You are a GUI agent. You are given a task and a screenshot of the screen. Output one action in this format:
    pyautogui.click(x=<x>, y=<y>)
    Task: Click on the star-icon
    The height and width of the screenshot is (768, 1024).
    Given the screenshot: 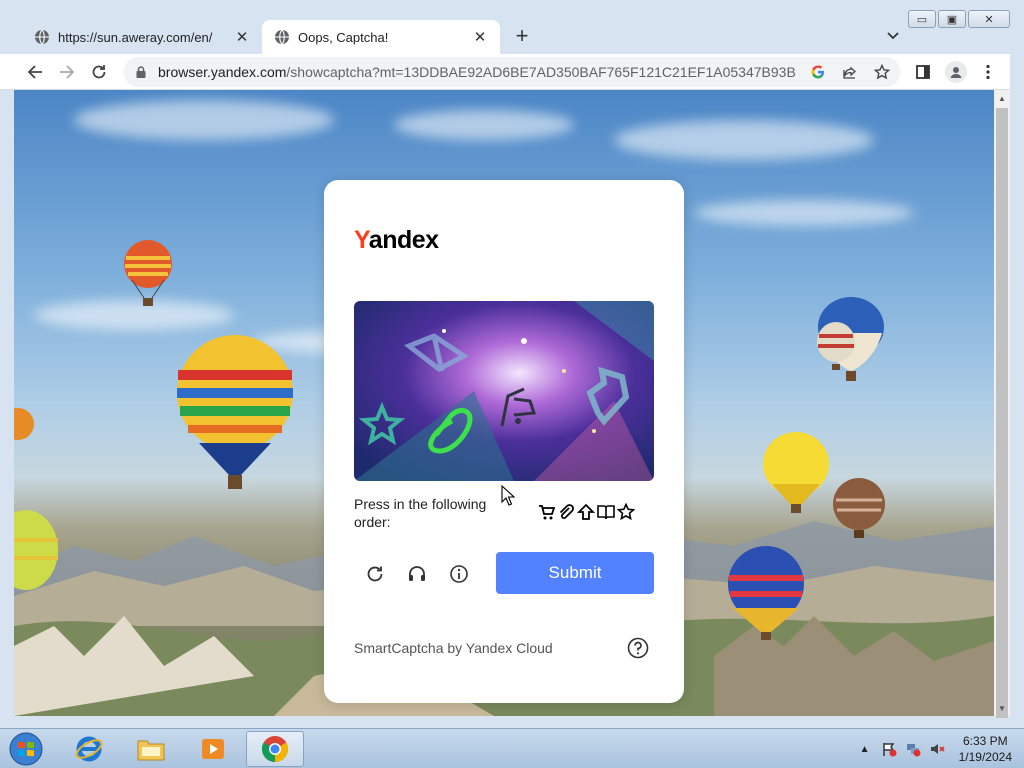 What is the action you would take?
    pyautogui.click(x=625, y=512)
    